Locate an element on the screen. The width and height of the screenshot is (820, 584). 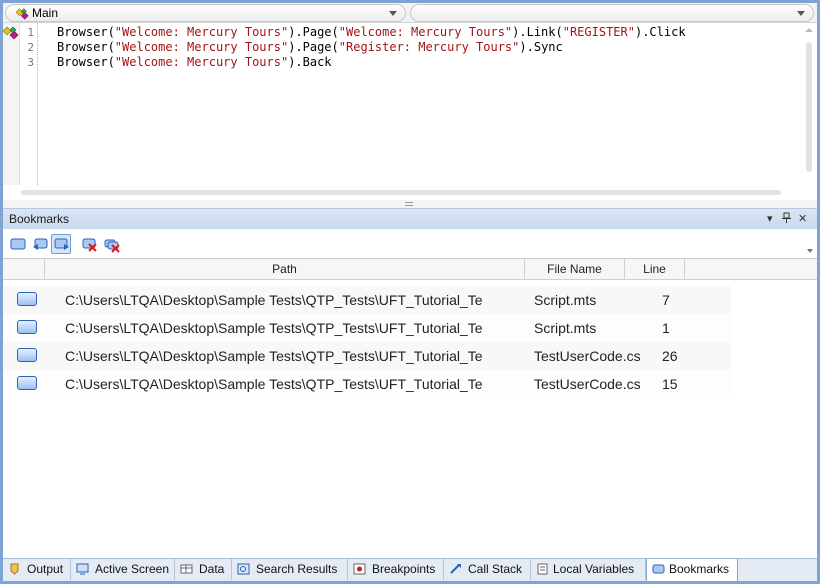
call-stack-icon is located at coordinates (455, 569).